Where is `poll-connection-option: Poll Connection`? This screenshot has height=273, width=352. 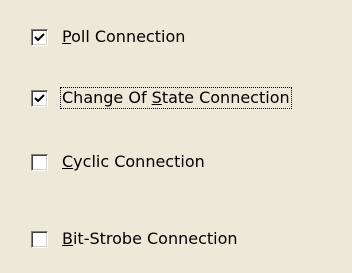
poll-connection-option: Poll Connection is located at coordinates (108, 37).